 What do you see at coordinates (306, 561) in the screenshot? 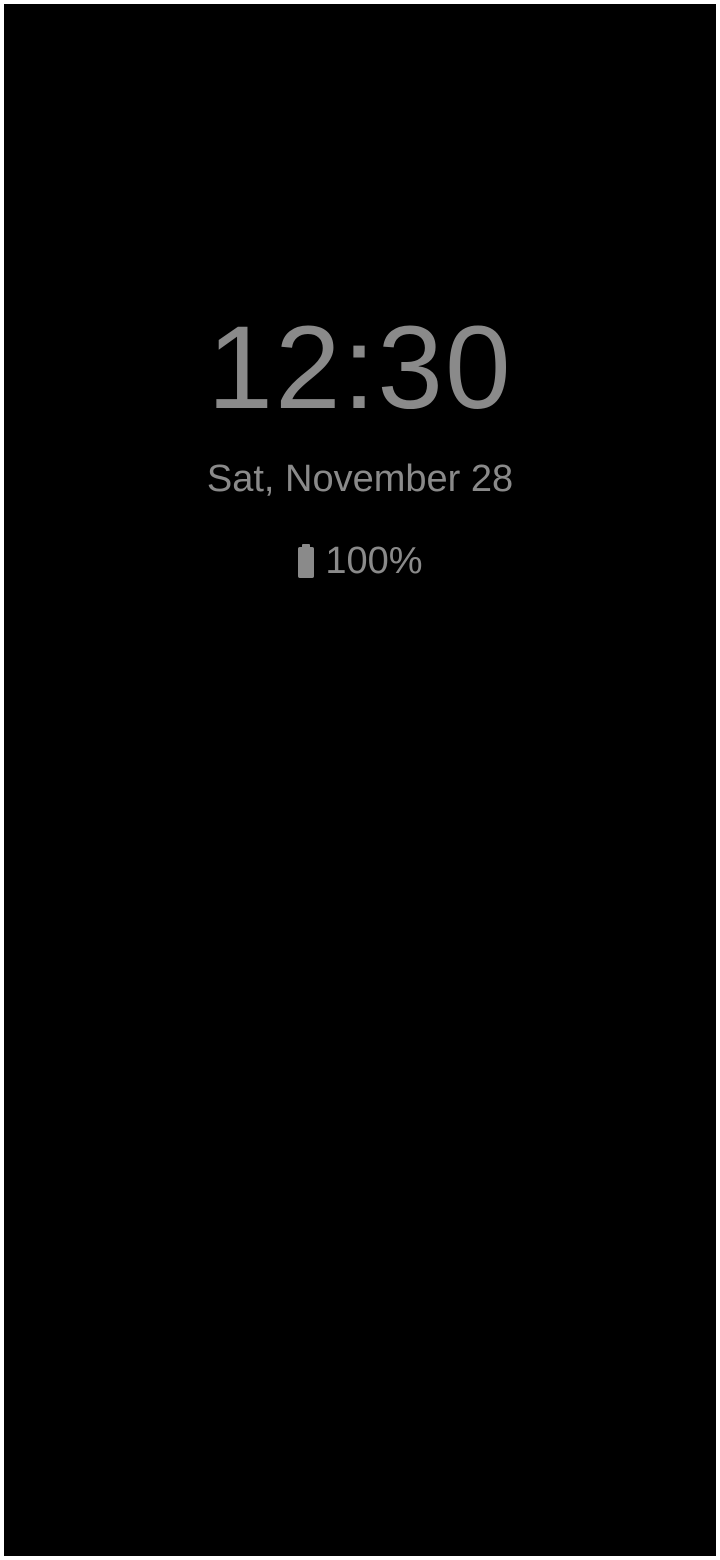
I see `battery-full-icon` at bounding box center [306, 561].